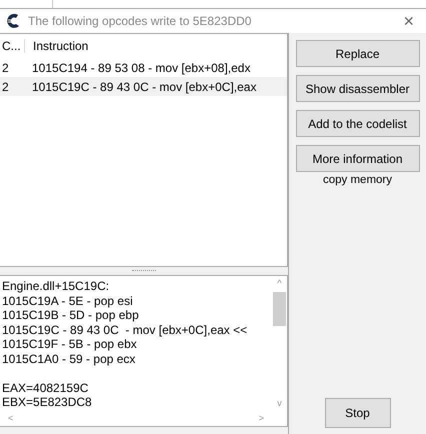 This screenshot has width=426, height=434. What do you see at coordinates (279, 309) in the screenshot?
I see `scrollbar-thumb` at bounding box center [279, 309].